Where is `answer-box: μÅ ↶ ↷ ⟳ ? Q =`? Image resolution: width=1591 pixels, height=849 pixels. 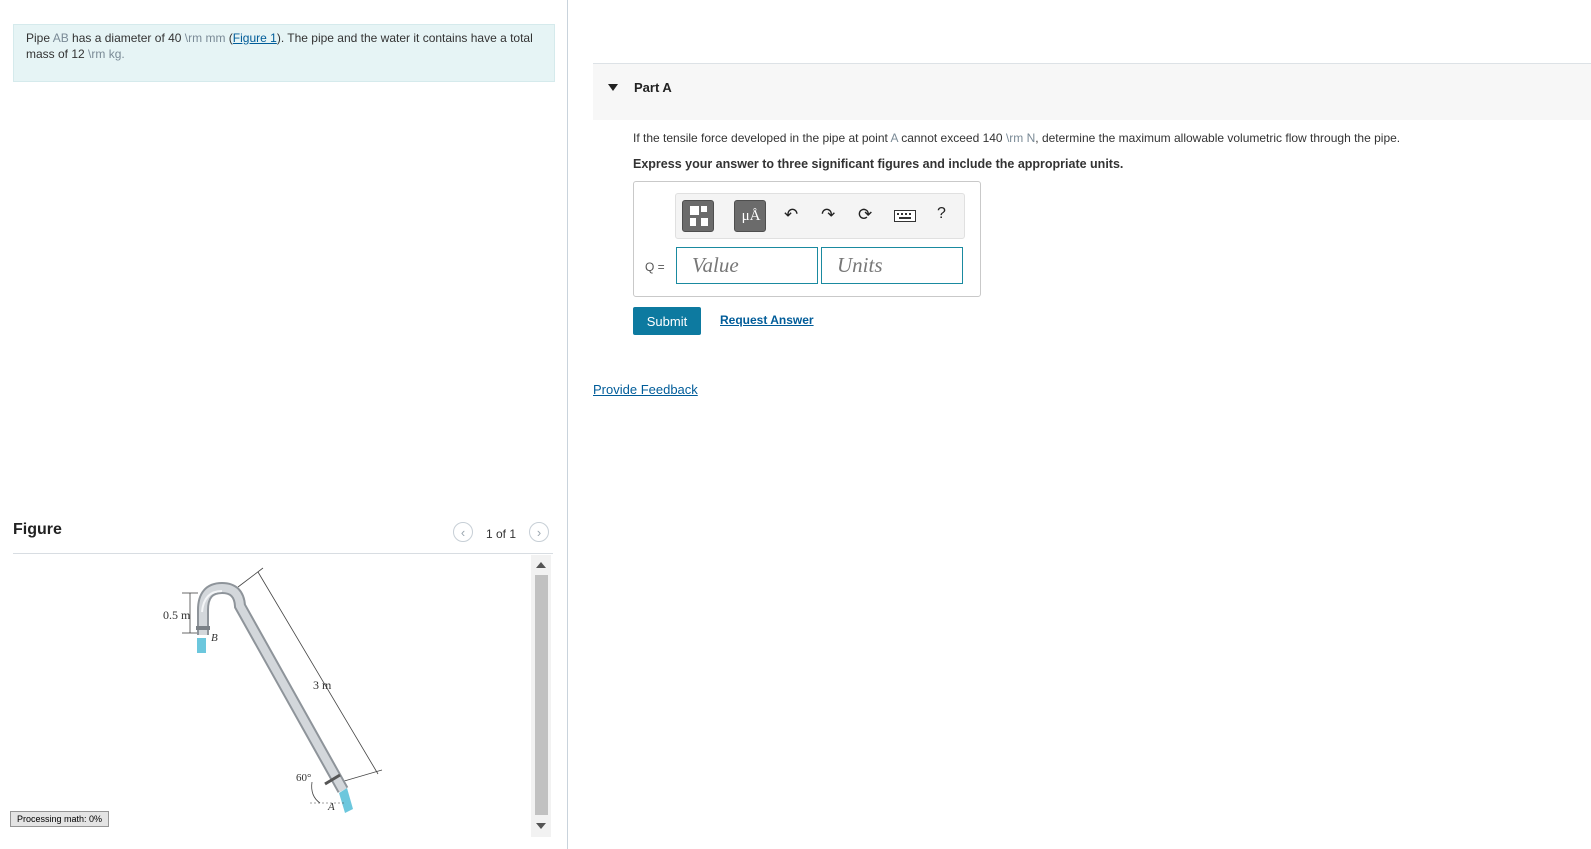 answer-box: μÅ ↶ ↷ ⟳ ? Q = is located at coordinates (807, 239).